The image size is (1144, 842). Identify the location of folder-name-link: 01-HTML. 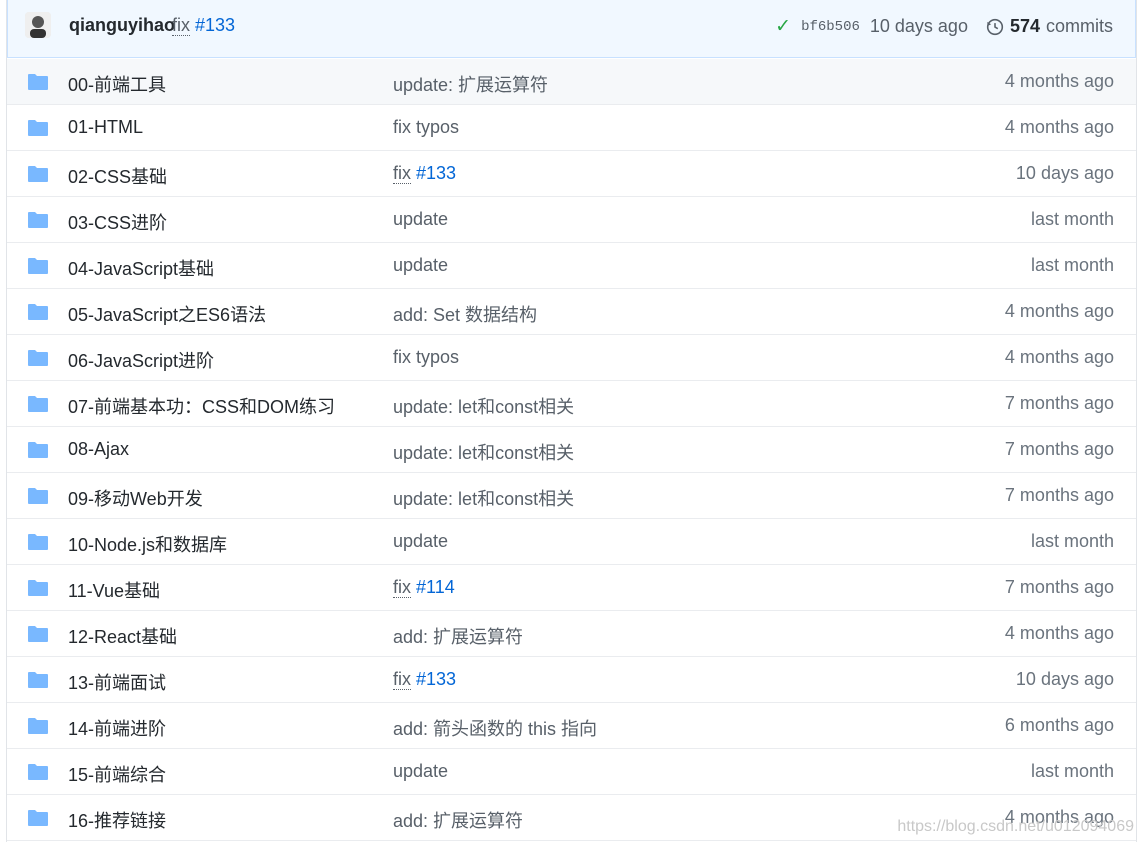
(105, 127).